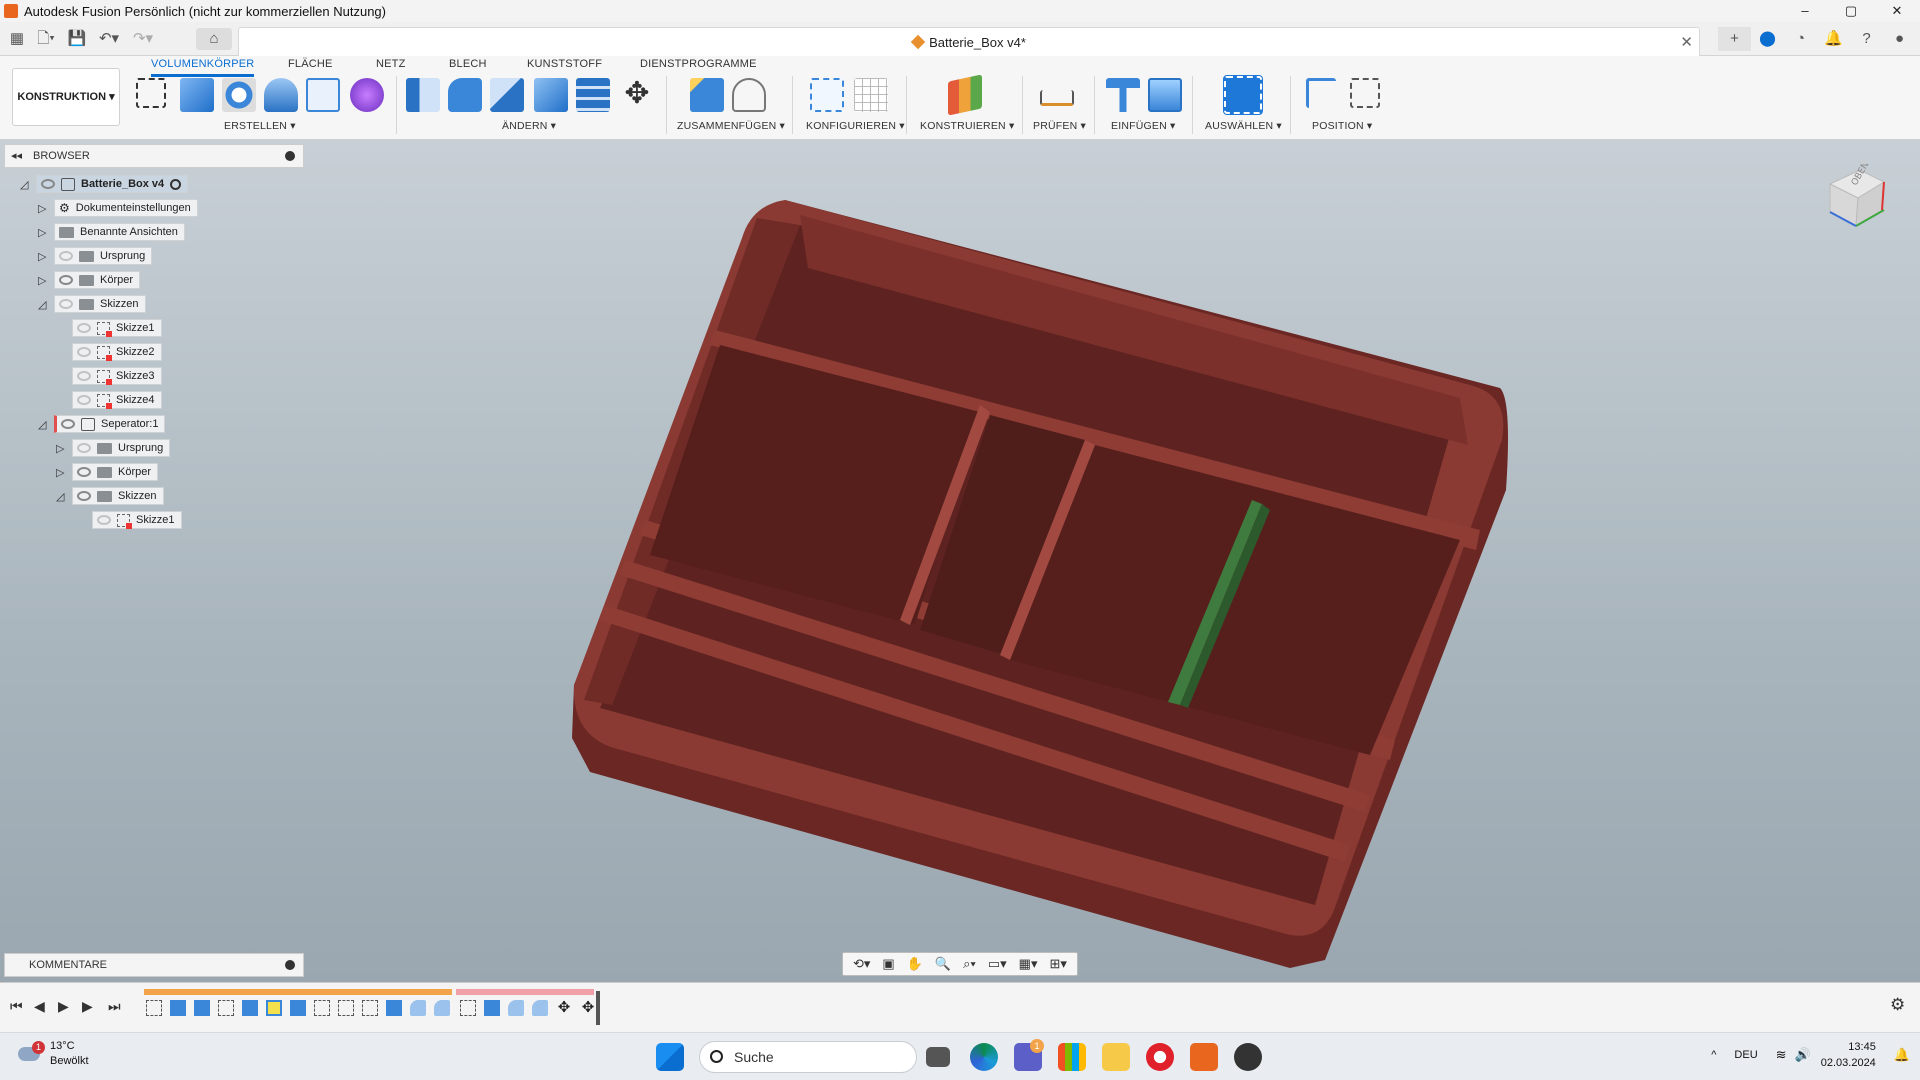  What do you see at coordinates (731, 126) in the screenshot?
I see `group-zusammenfuegen: ZUSAMMENFÜGEN ▾` at bounding box center [731, 126].